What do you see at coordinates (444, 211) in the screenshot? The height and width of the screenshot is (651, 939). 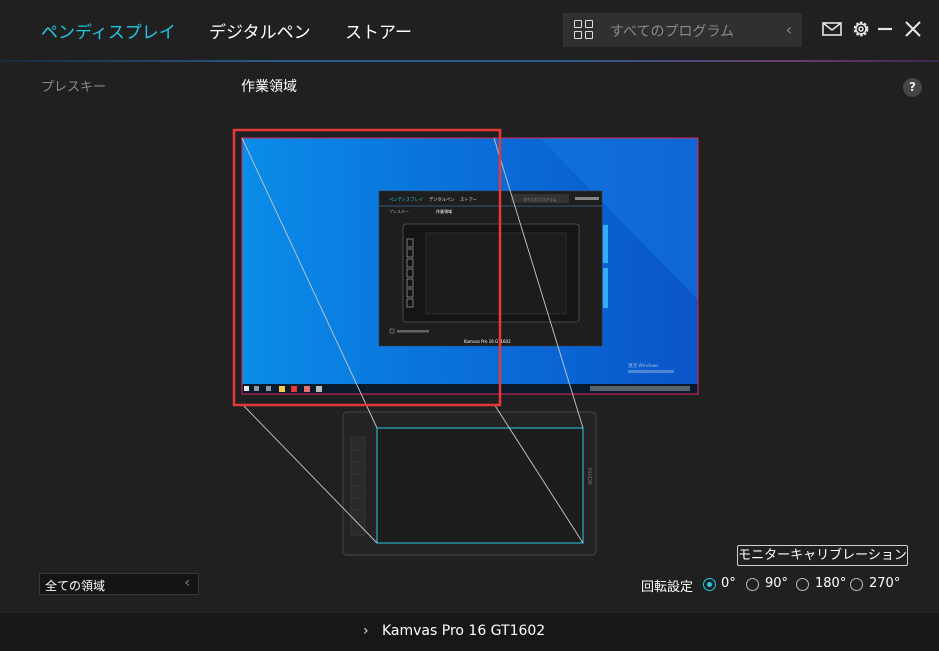 I see `mini-title: 作業領域` at bounding box center [444, 211].